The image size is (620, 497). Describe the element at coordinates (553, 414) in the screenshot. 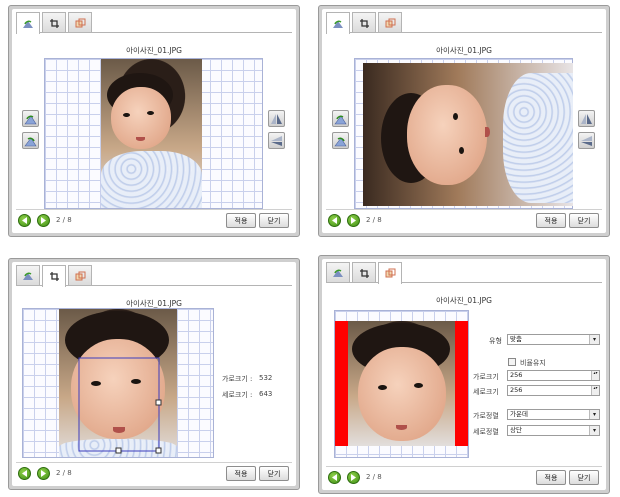

I see `halign-select: 가운데` at that location.